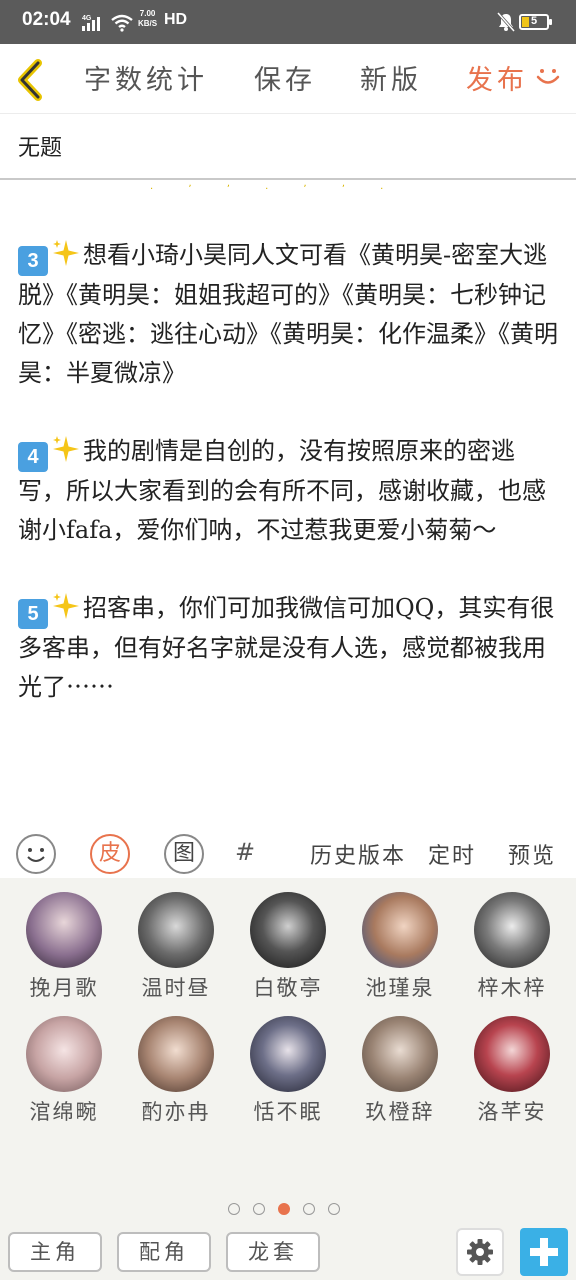 This screenshot has width=576, height=1280. What do you see at coordinates (497, 77) in the screenshot?
I see `publish-button: 发布` at bounding box center [497, 77].